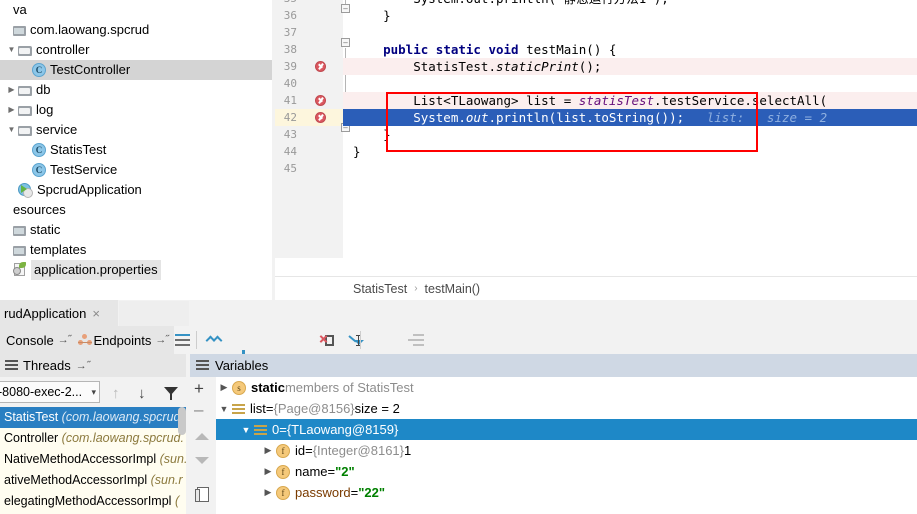 Image resolution: width=917 pixels, height=514 pixels. Describe the element at coordinates (20, 269) in the screenshot. I see `properties-file-icon` at that location.